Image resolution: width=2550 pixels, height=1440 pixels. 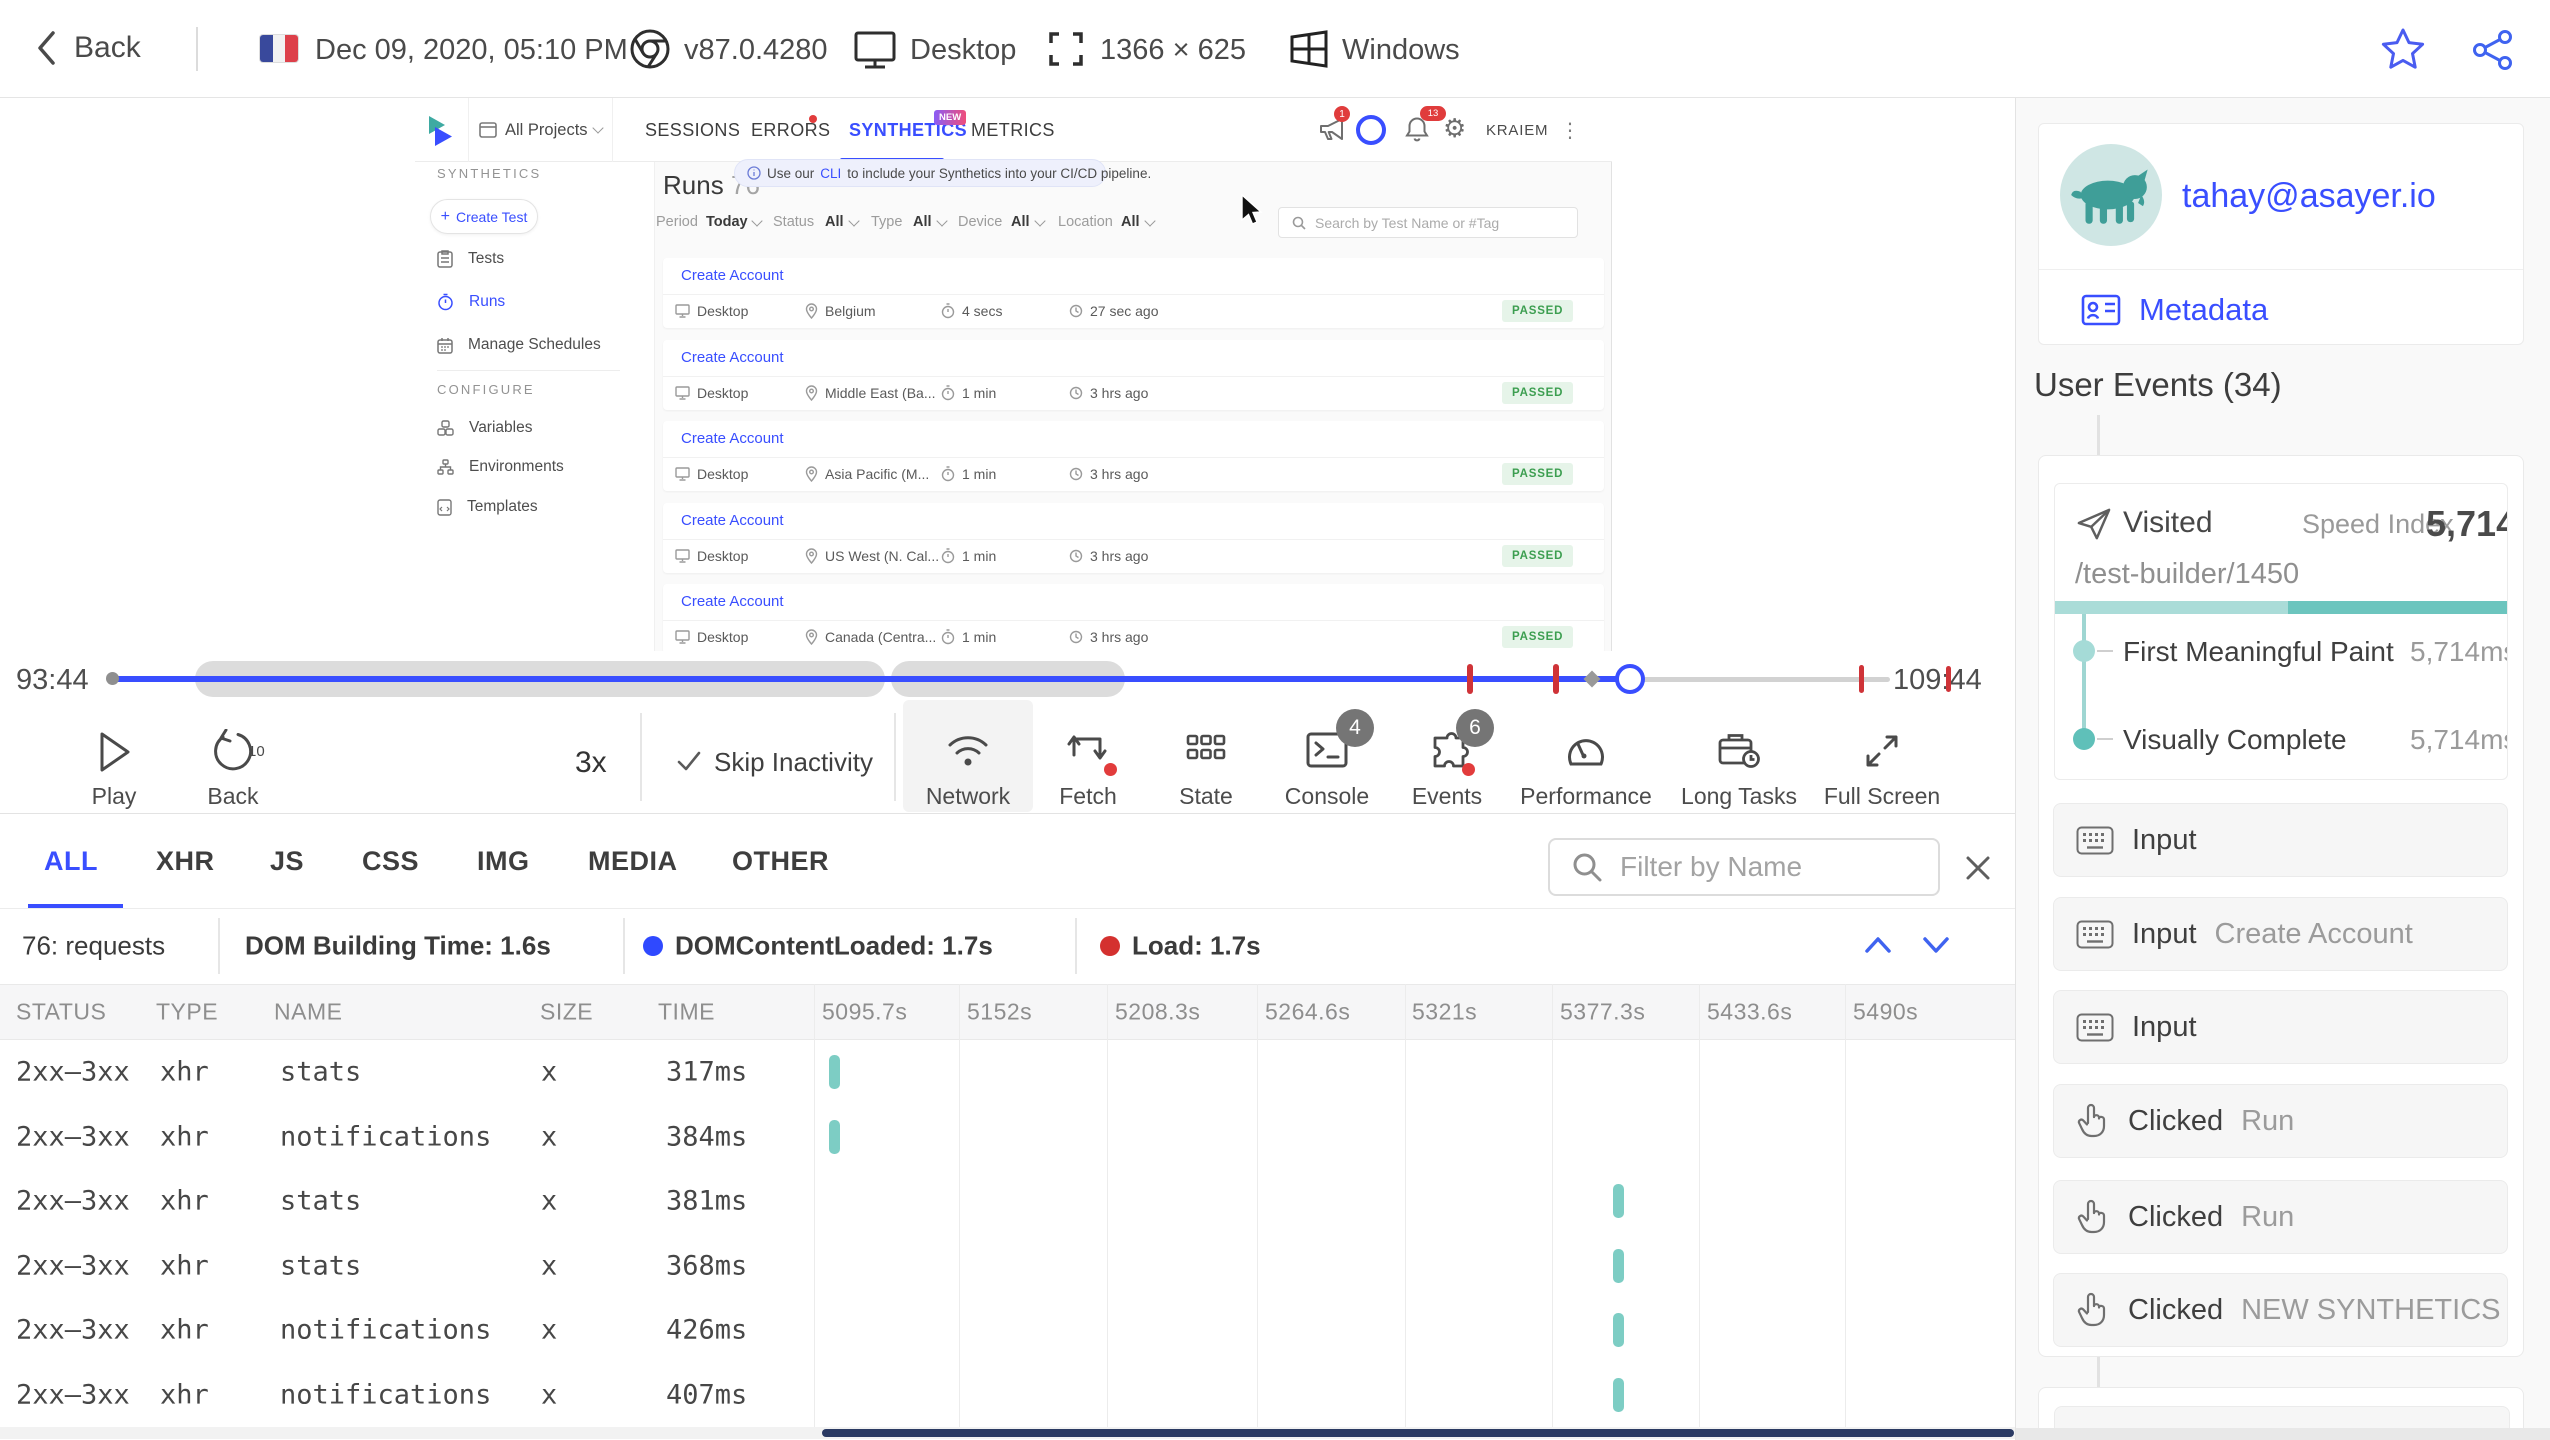 What do you see at coordinates (444, 507) in the screenshot?
I see `templates-icon` at bounding box center [444, 507].